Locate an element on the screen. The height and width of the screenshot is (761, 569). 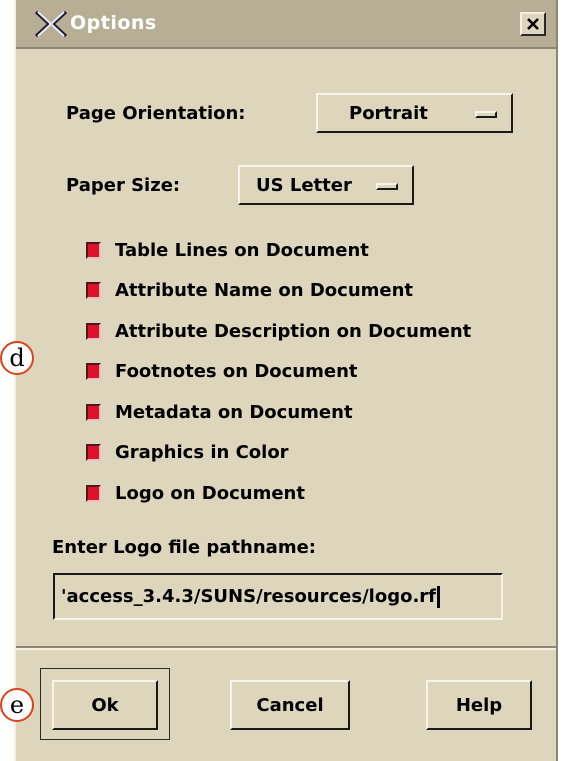
ok-button: Ok is located at coordinates (105, 705).